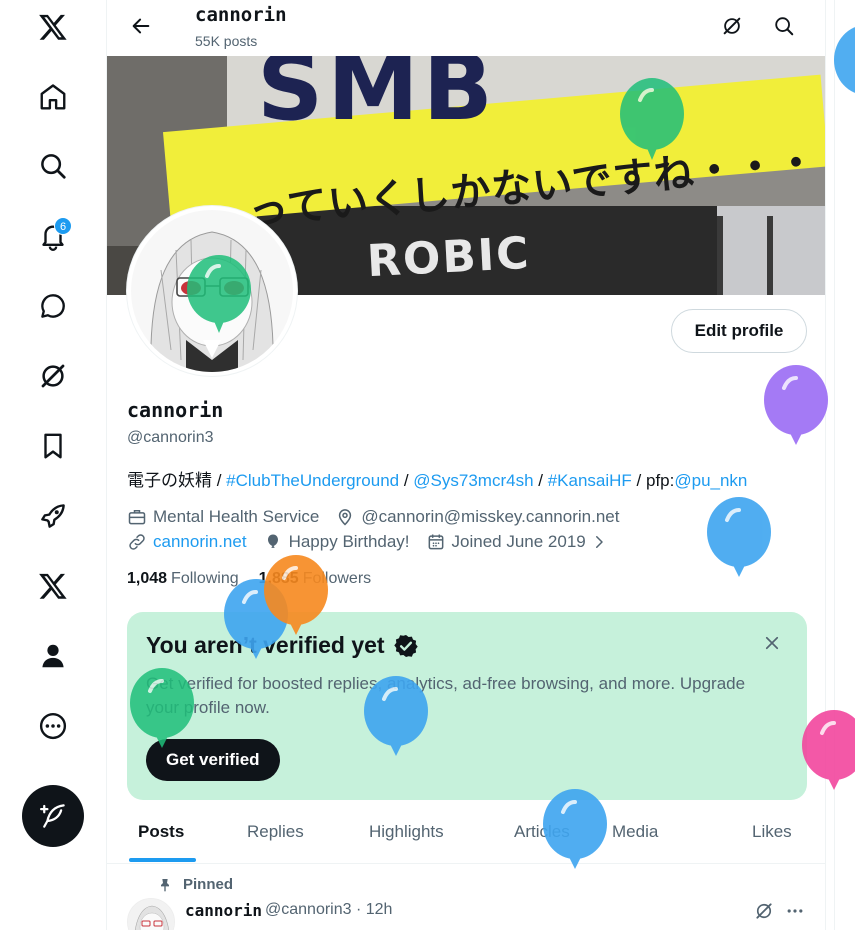 This screenshot has height=930, width=855. Describe the element at coordinates (349, 541) in the screenshot. I see `profile-birthday-text: Happy Birthday!` at that location.